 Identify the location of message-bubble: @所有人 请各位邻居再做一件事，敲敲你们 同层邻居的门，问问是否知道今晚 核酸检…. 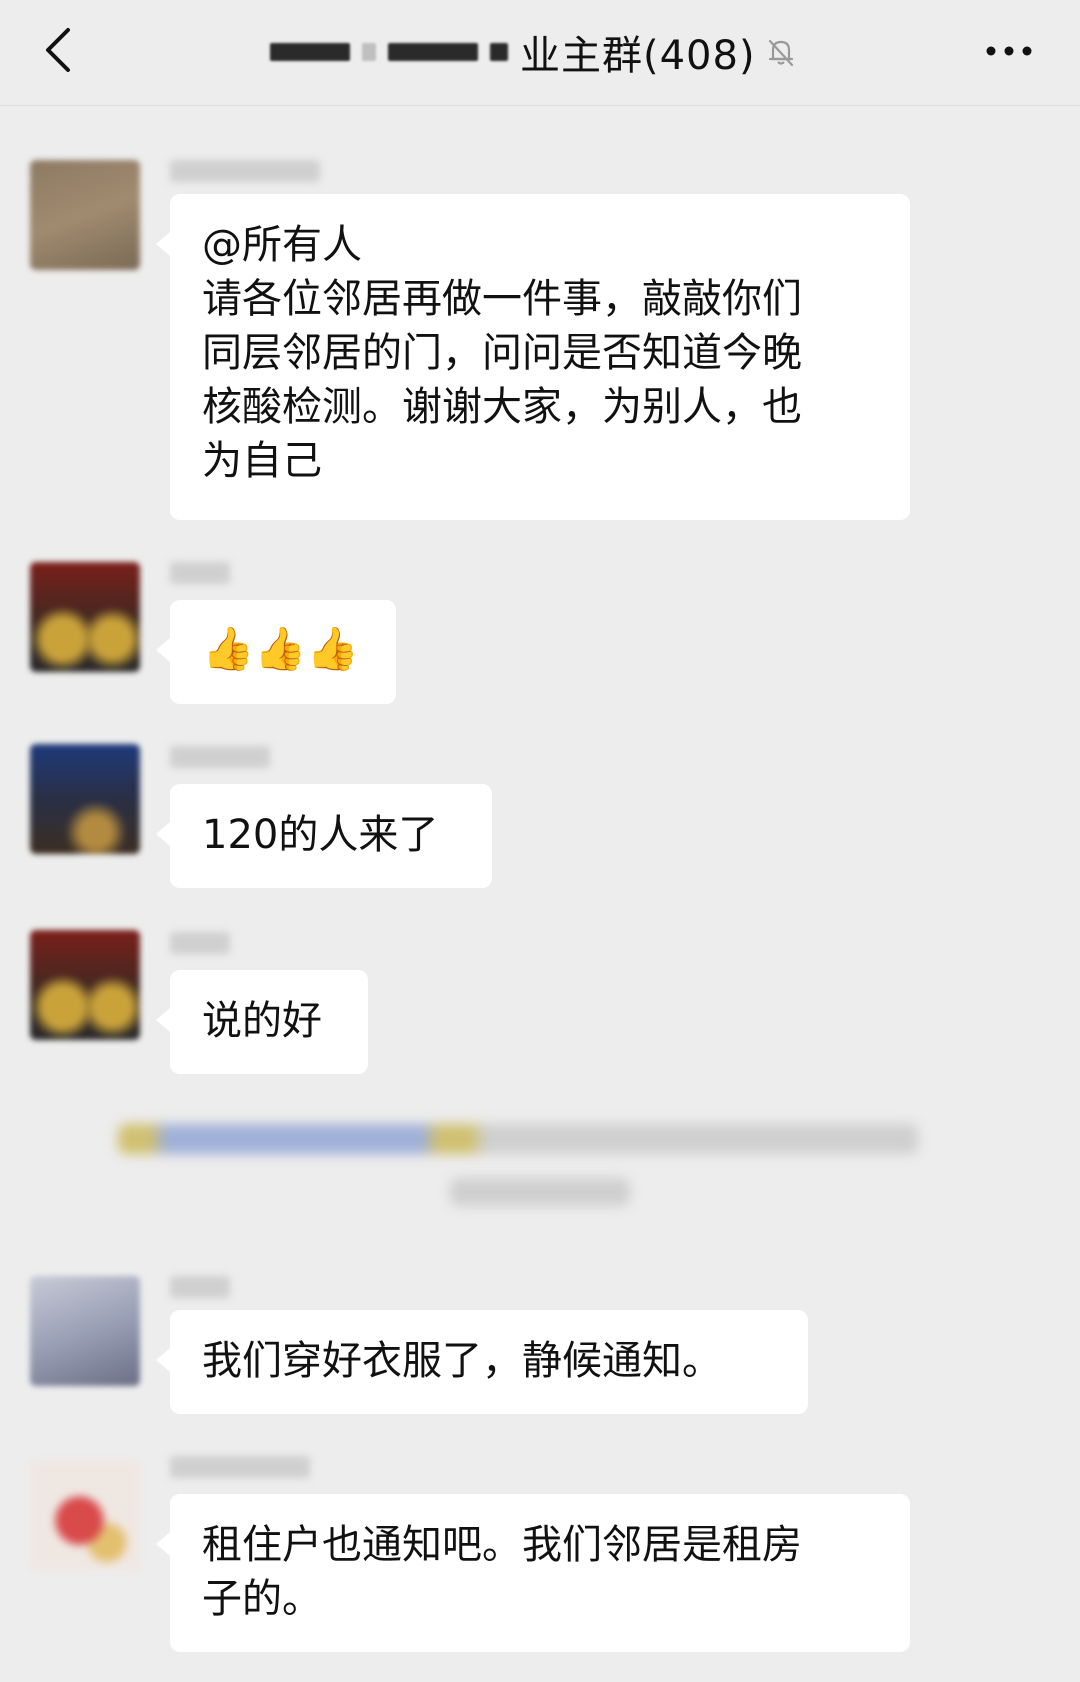
(533, 357).